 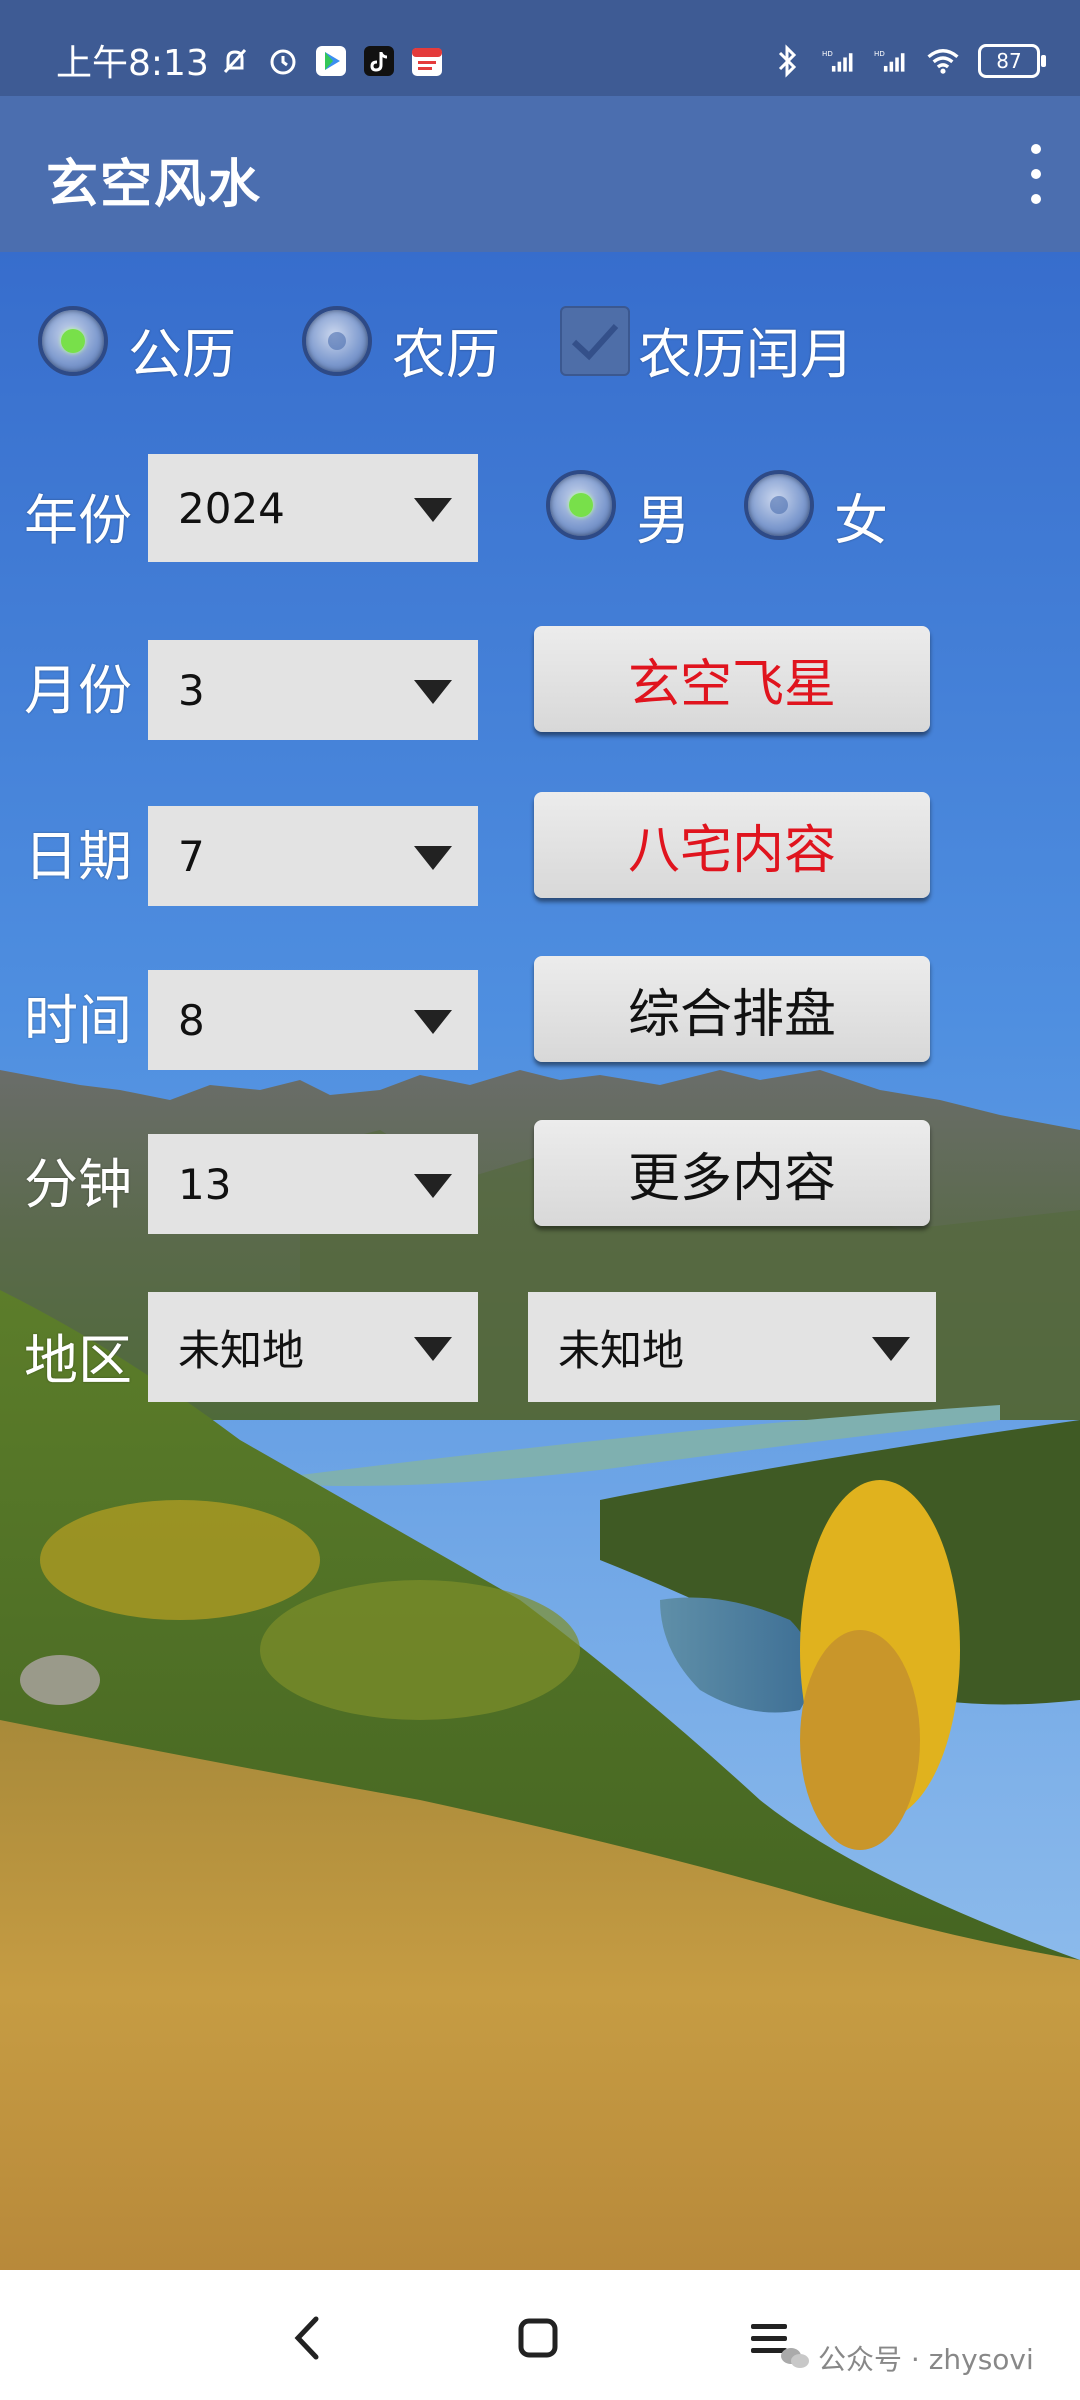 What do you see at coordinates (78, 690) in the screenshot?
I see `month-label: 月份` at bounding box center [78, 690].